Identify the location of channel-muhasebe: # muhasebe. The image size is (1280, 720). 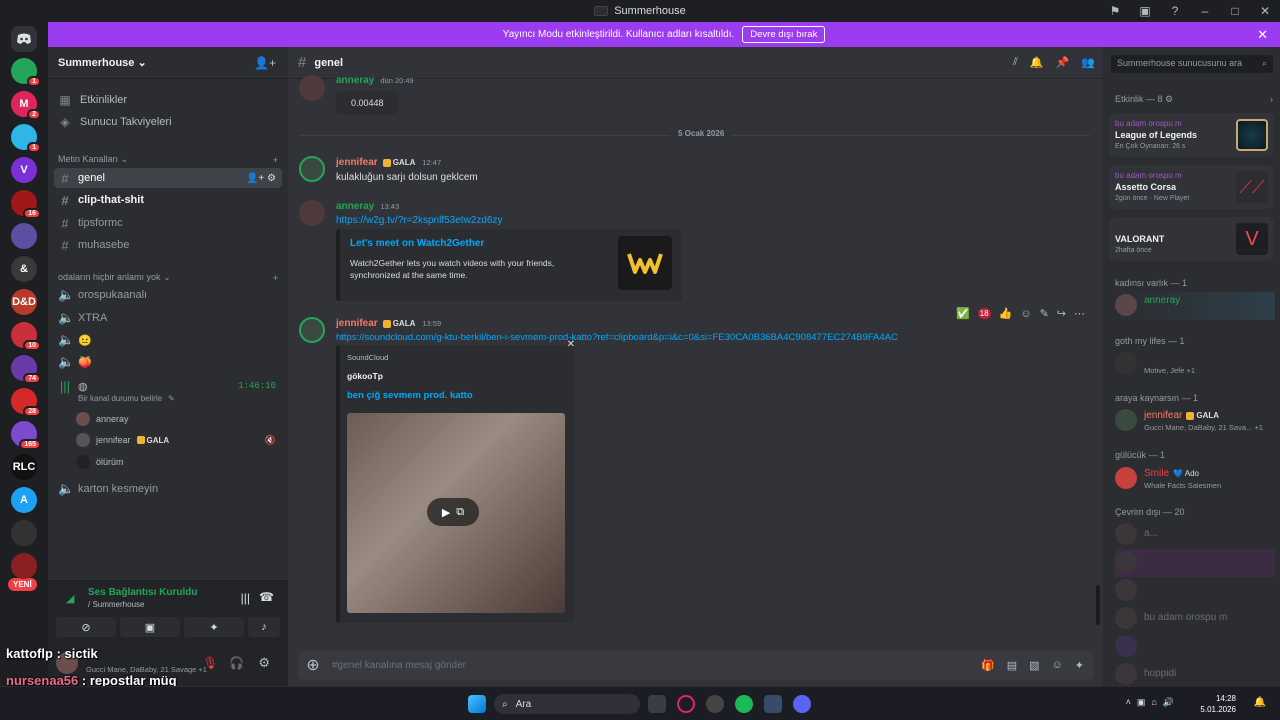
(168, 245).